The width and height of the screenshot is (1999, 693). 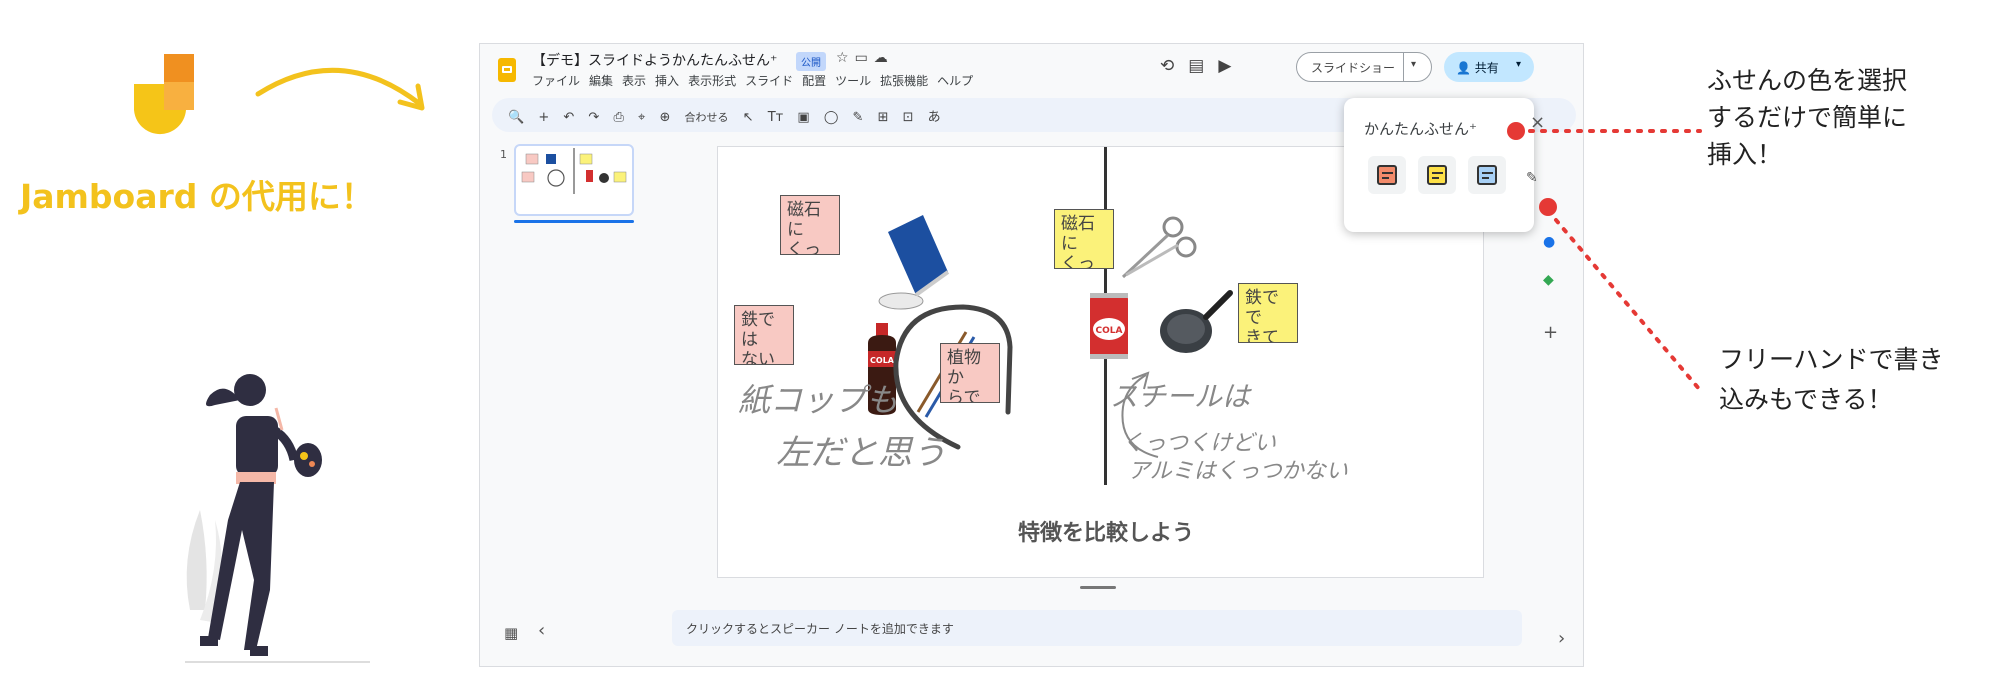 I want to click on callout-line: するだけで簡単に, so click(x=1807, y=117).